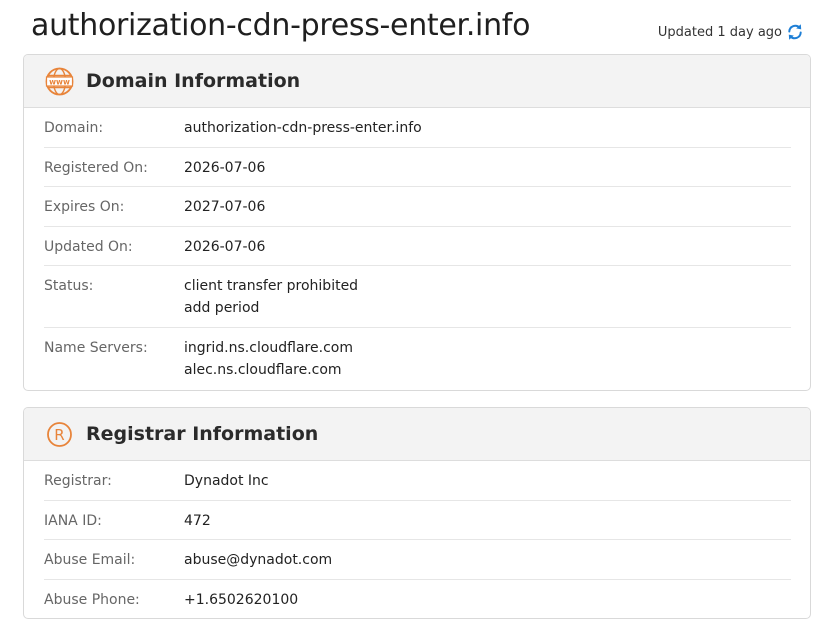 The width and height of the screenshot is (827, 640). What do you see at coordinates (417, 207) in the screenshot?
I see `row-expires-on: Expires On: 2027-07-06` at bounding box center [417, 207].